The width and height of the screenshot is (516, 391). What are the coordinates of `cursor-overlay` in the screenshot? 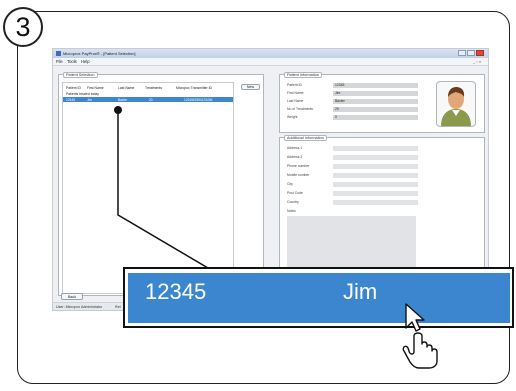 It's located at (420, 336).